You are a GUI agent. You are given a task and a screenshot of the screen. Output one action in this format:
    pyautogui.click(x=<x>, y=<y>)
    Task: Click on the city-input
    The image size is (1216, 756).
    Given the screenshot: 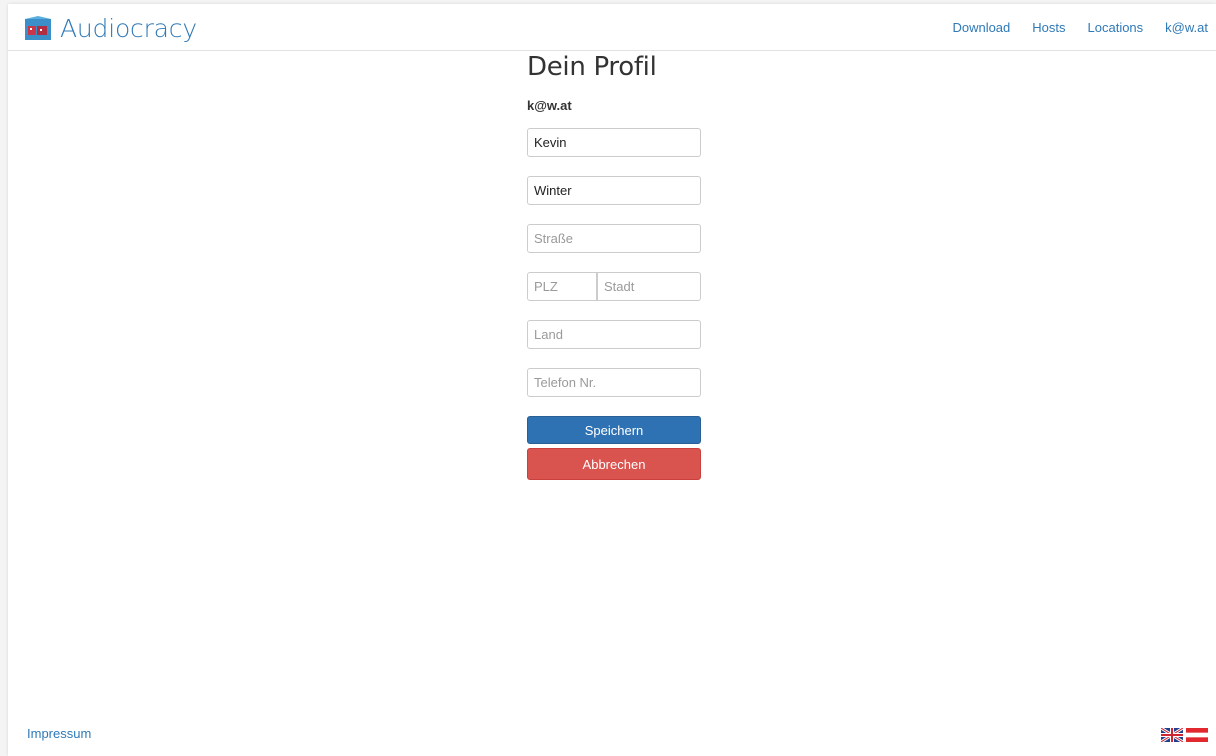 What is the action you would take?
    pyautogui.click(x=649, y=286)
    